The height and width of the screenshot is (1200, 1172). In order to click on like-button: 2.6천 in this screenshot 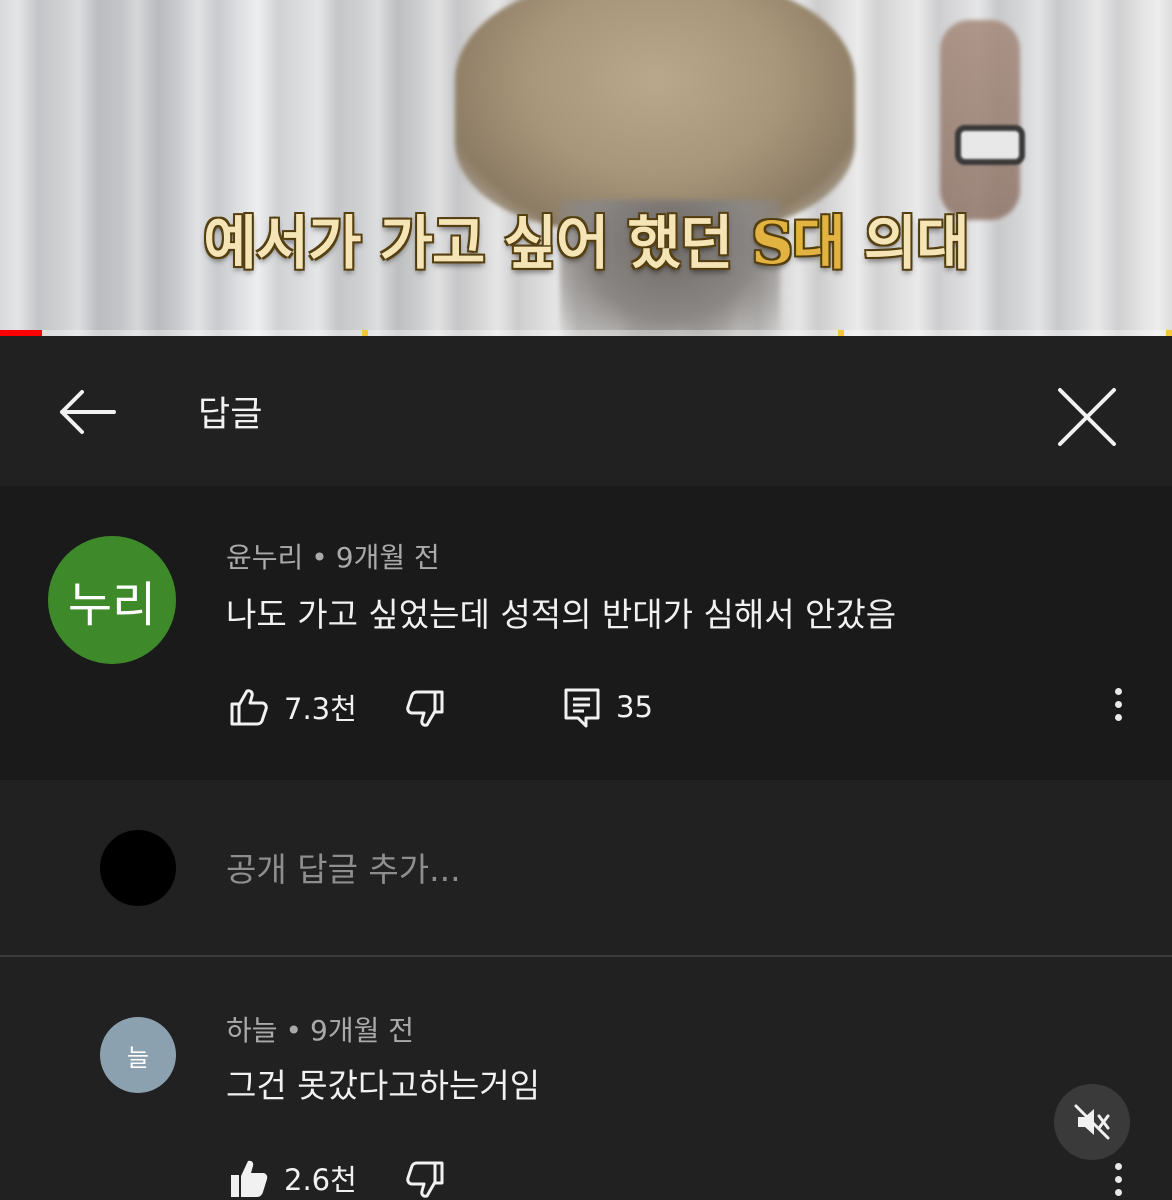, I will do `click(292, 1178)`.